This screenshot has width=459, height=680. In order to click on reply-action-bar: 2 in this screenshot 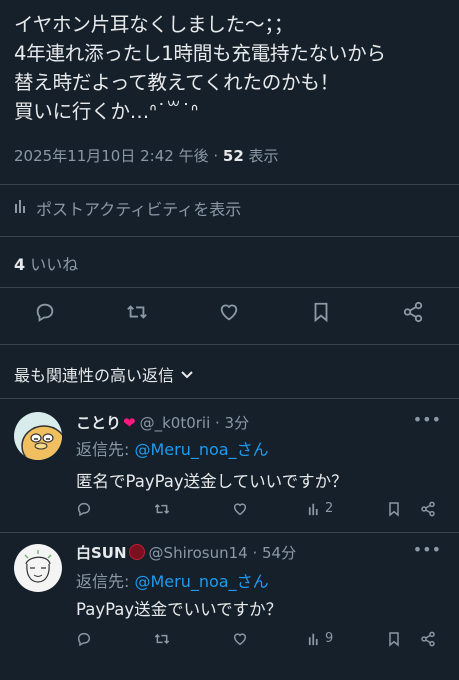, I will do `click(261, 511)`.